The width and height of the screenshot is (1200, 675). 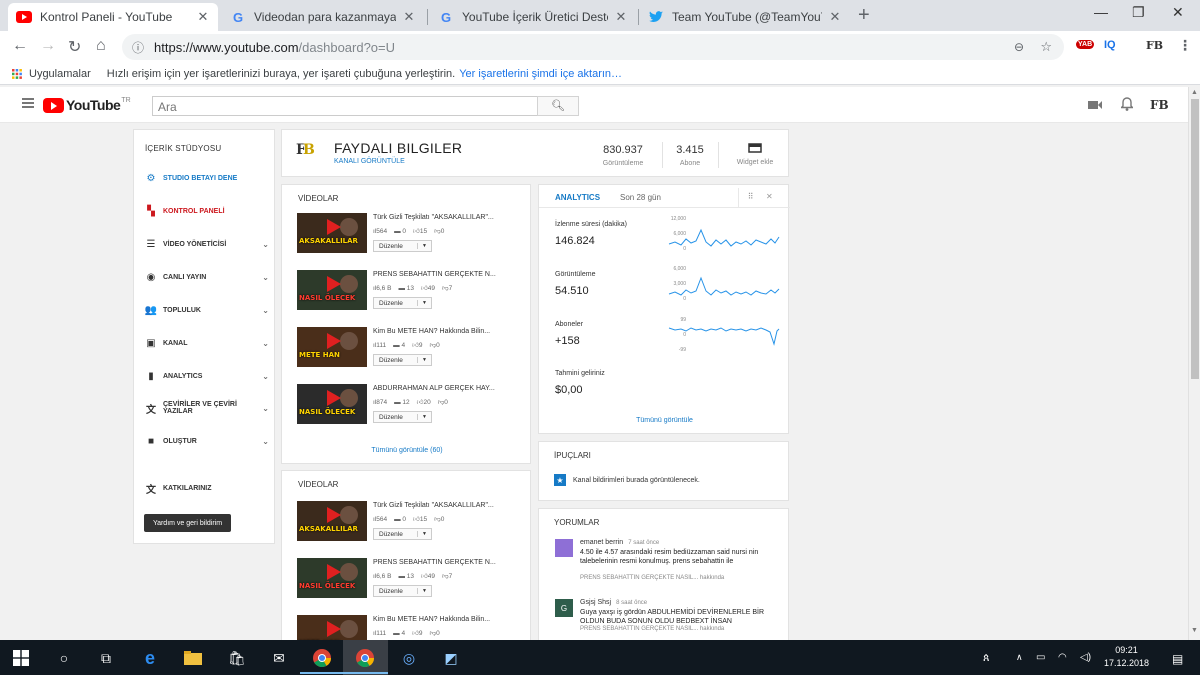 What do you see at coordinates (106, 658) in the screenshot?
I see `task-view-icon: ⧉` at bounding box center [106, 658].